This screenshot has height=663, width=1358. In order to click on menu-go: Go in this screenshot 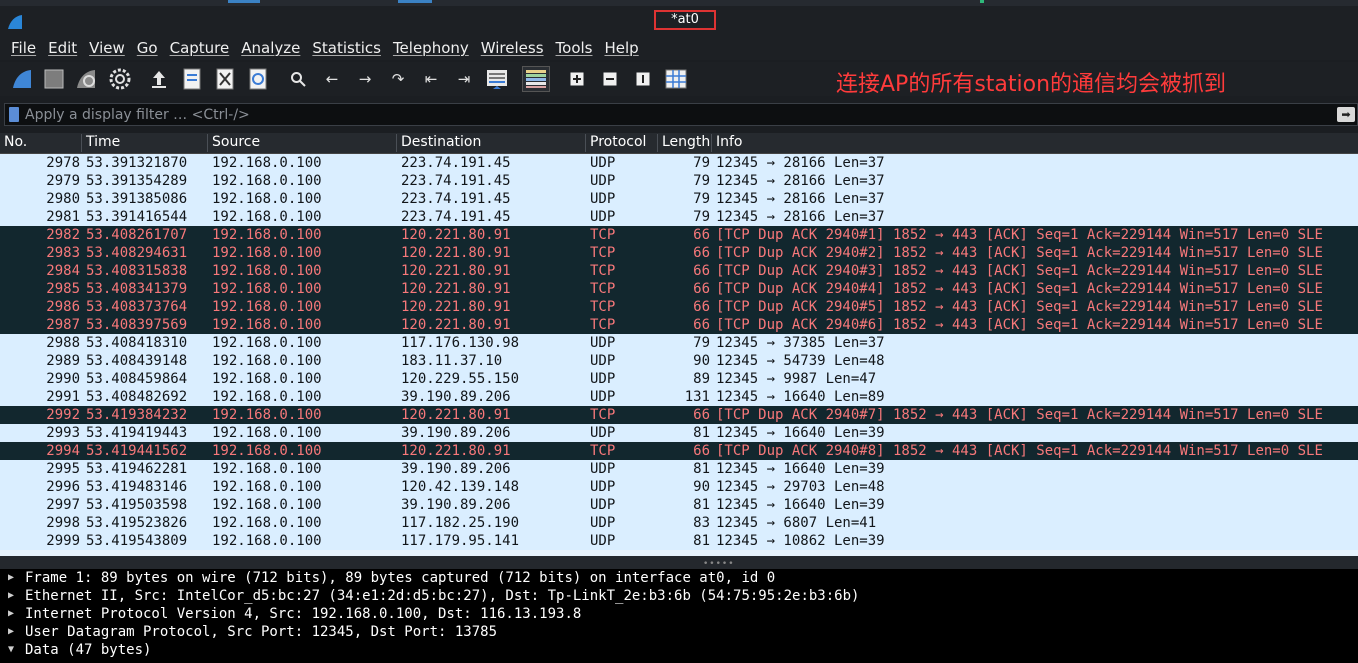, I will do `click(147, 48)`.